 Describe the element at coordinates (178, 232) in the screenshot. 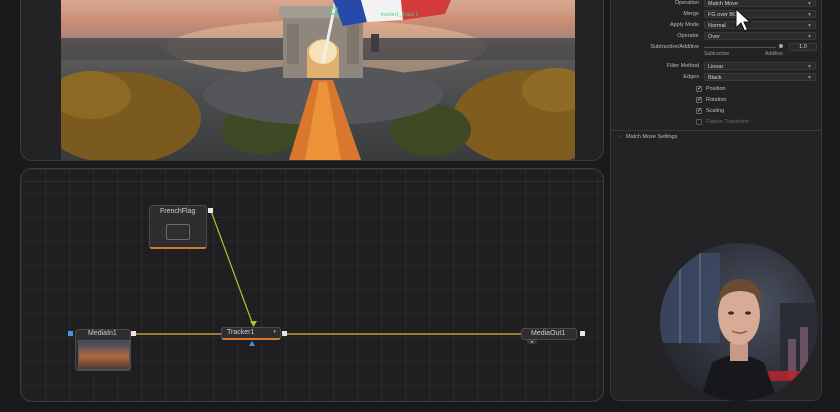

I see `node-frenchflag-thumbnail` at that location.